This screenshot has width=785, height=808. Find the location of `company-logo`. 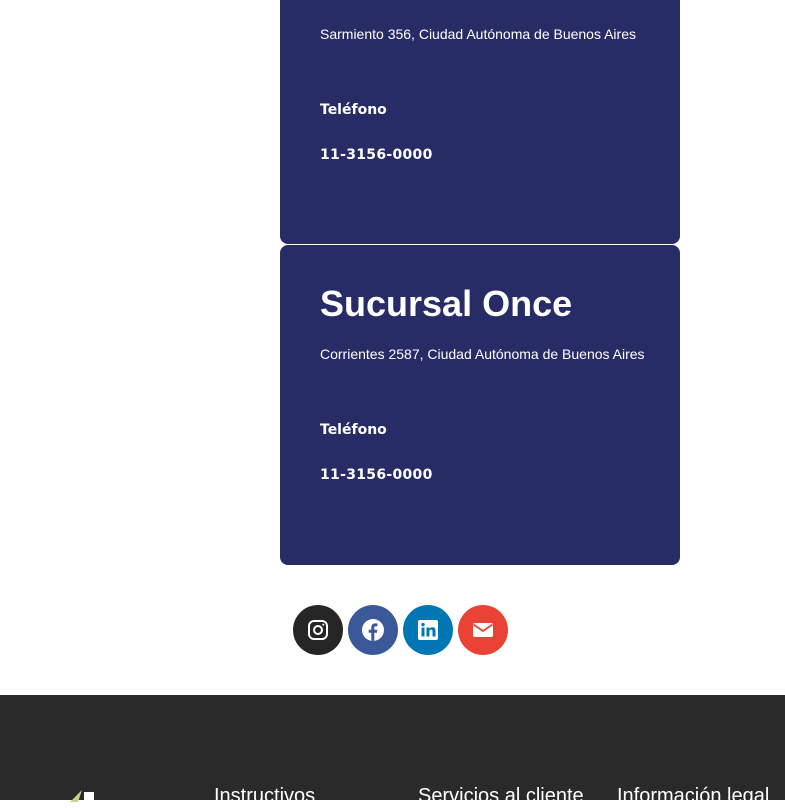

company-logo is located at coordinates (82, 796).